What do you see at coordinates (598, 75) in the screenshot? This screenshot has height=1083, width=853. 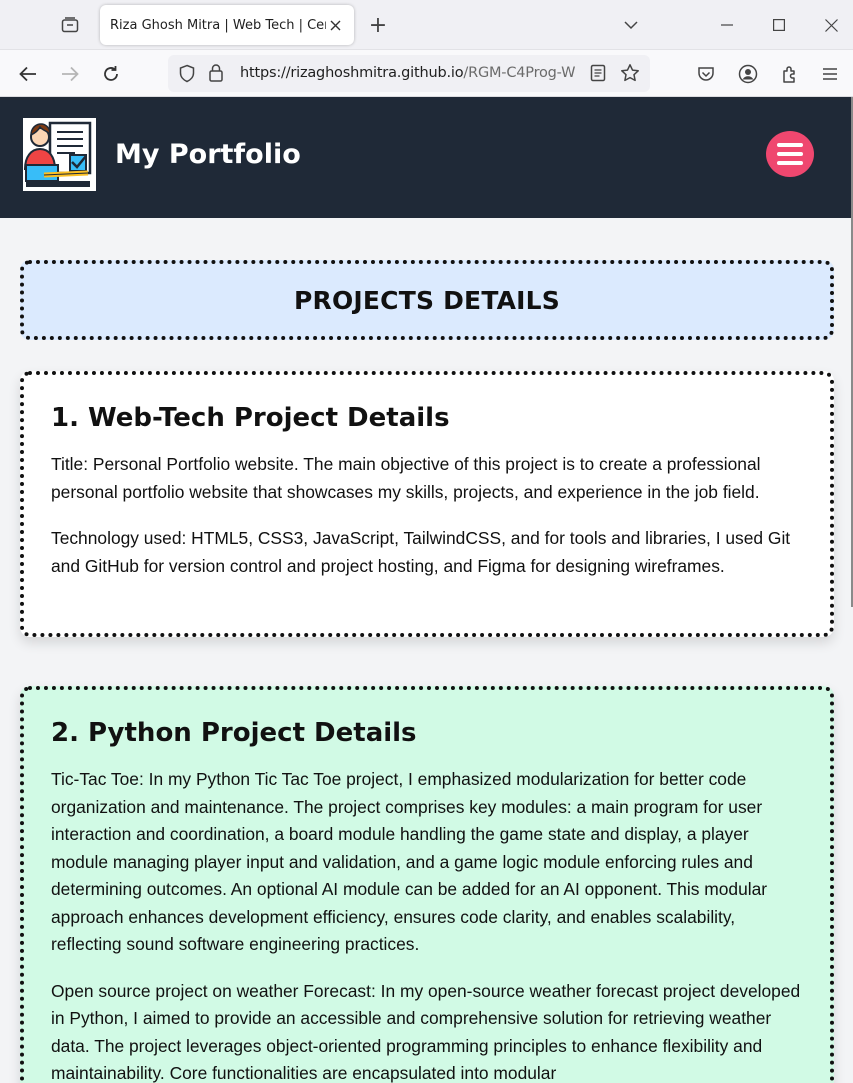 I see `reader-view-icon` at bounding box center [598, 75].